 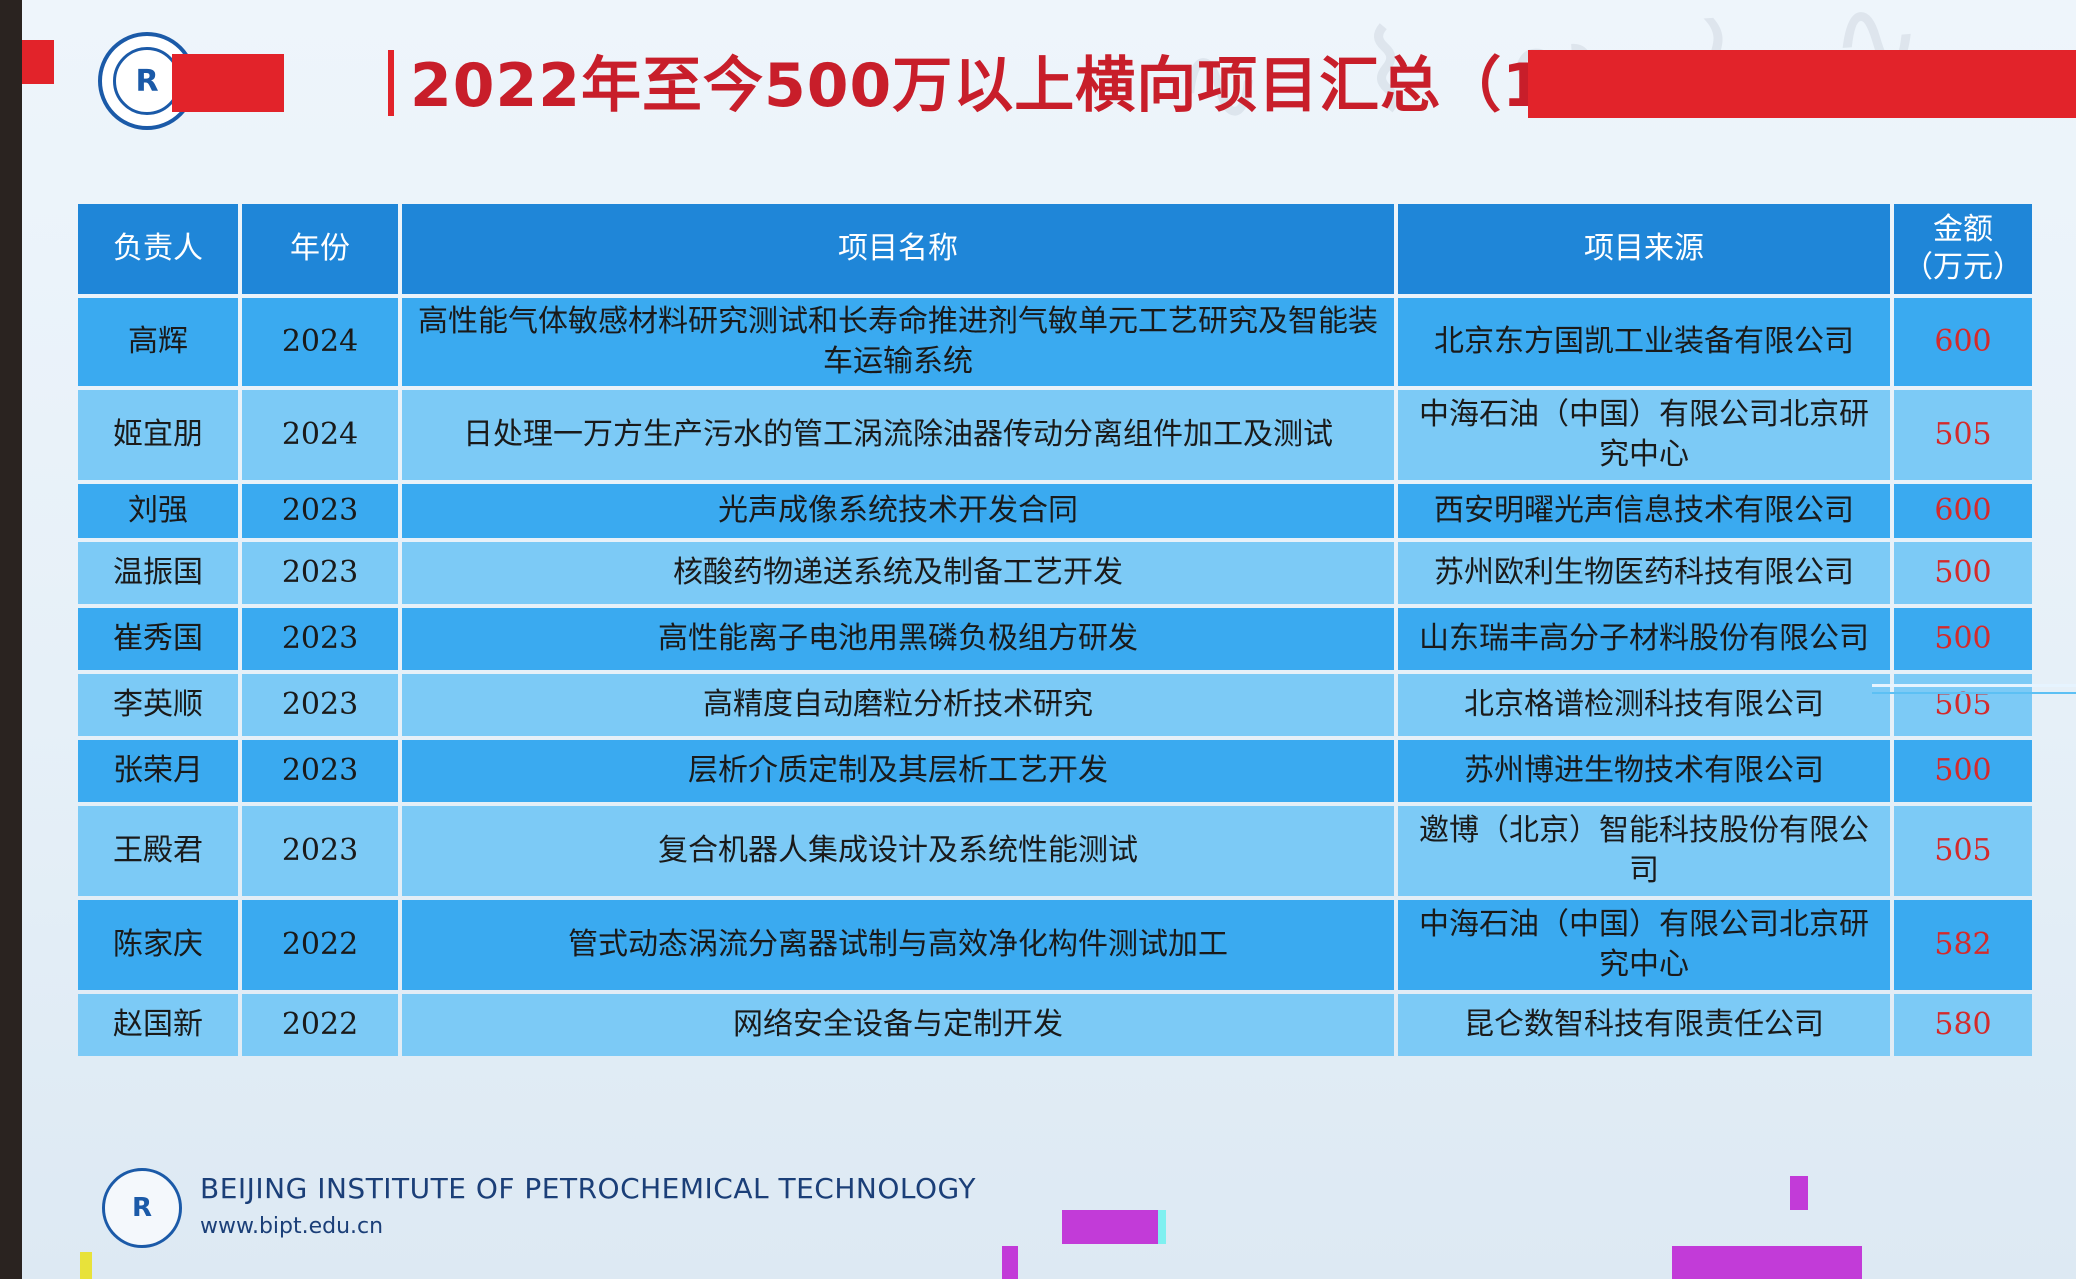 I want to click on column-header-source: 项目来源, so click(x=1644, y=249).